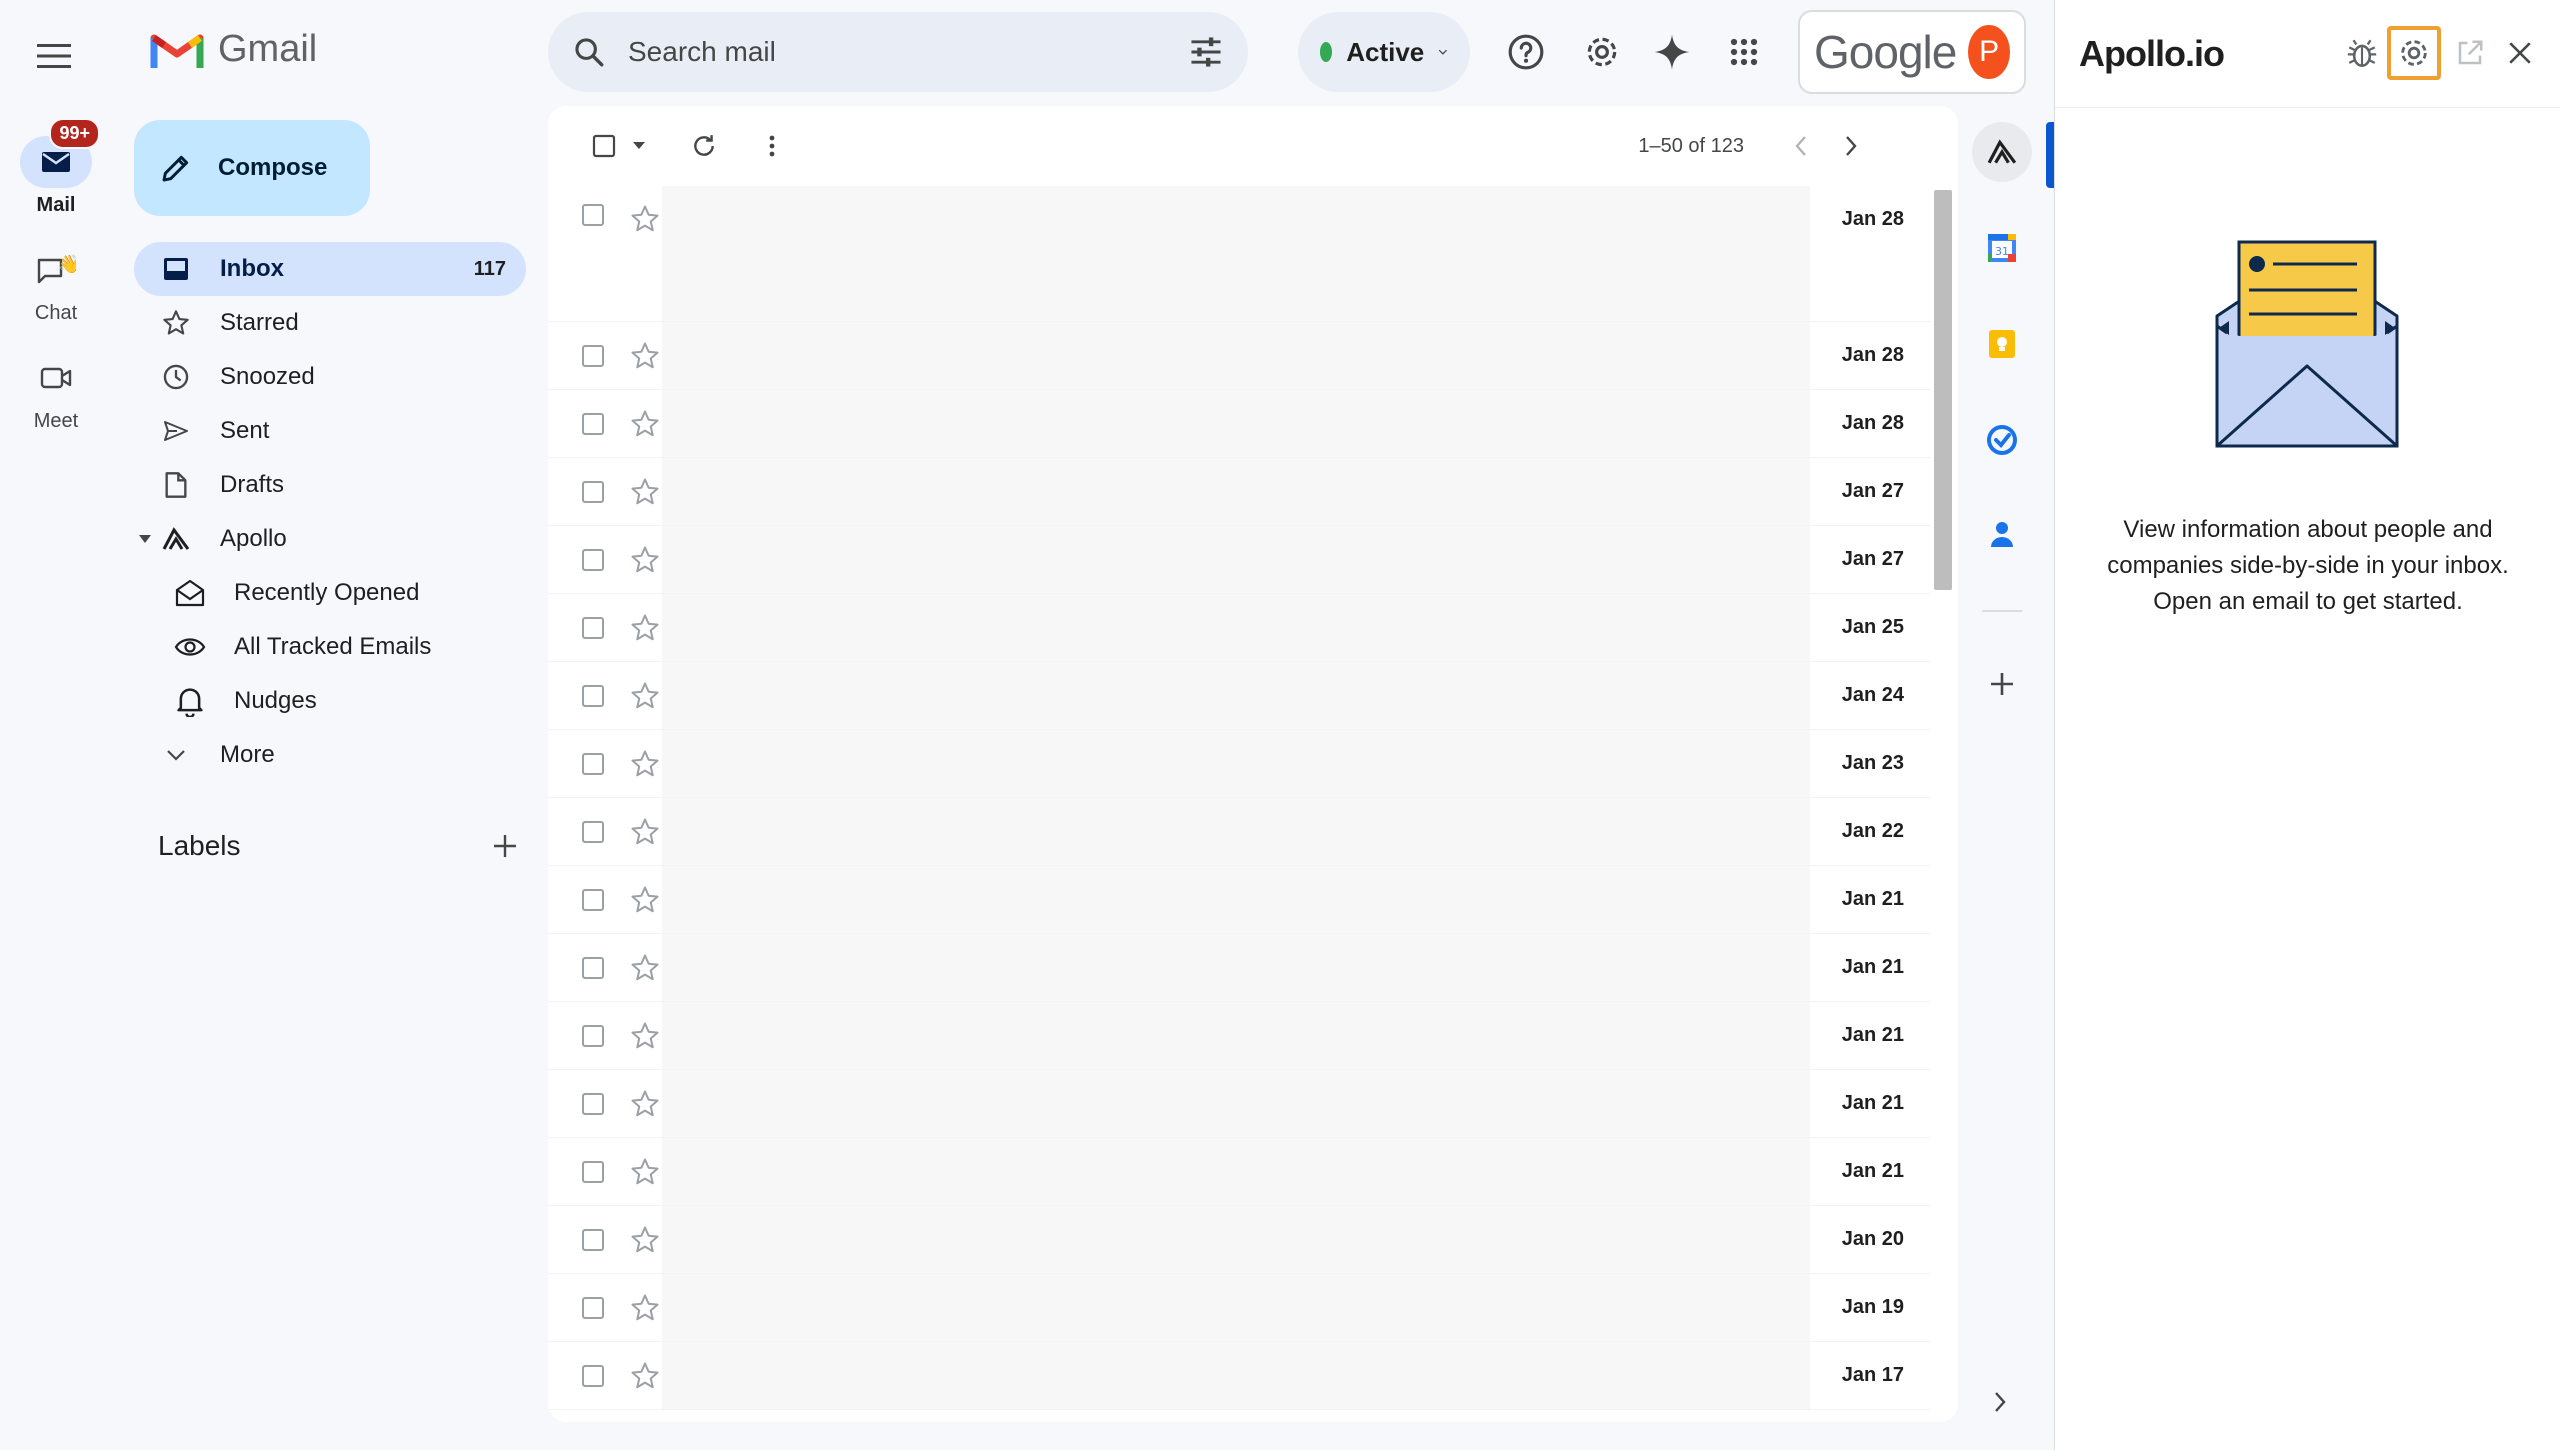 This screenshot has height=1450, width=2560. I want to click on email-row: Jan 22, so click(1239, 832).